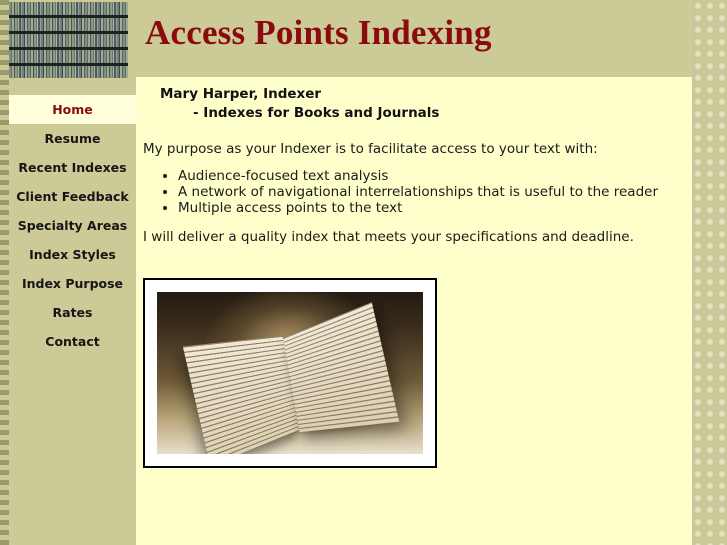 The width and height of the screenshot is (727, 545). Describe the element at coordinates (72, 225) in the screenshot. I see `sidebar-item-specialty-areas: Specialty Areas` at that location.